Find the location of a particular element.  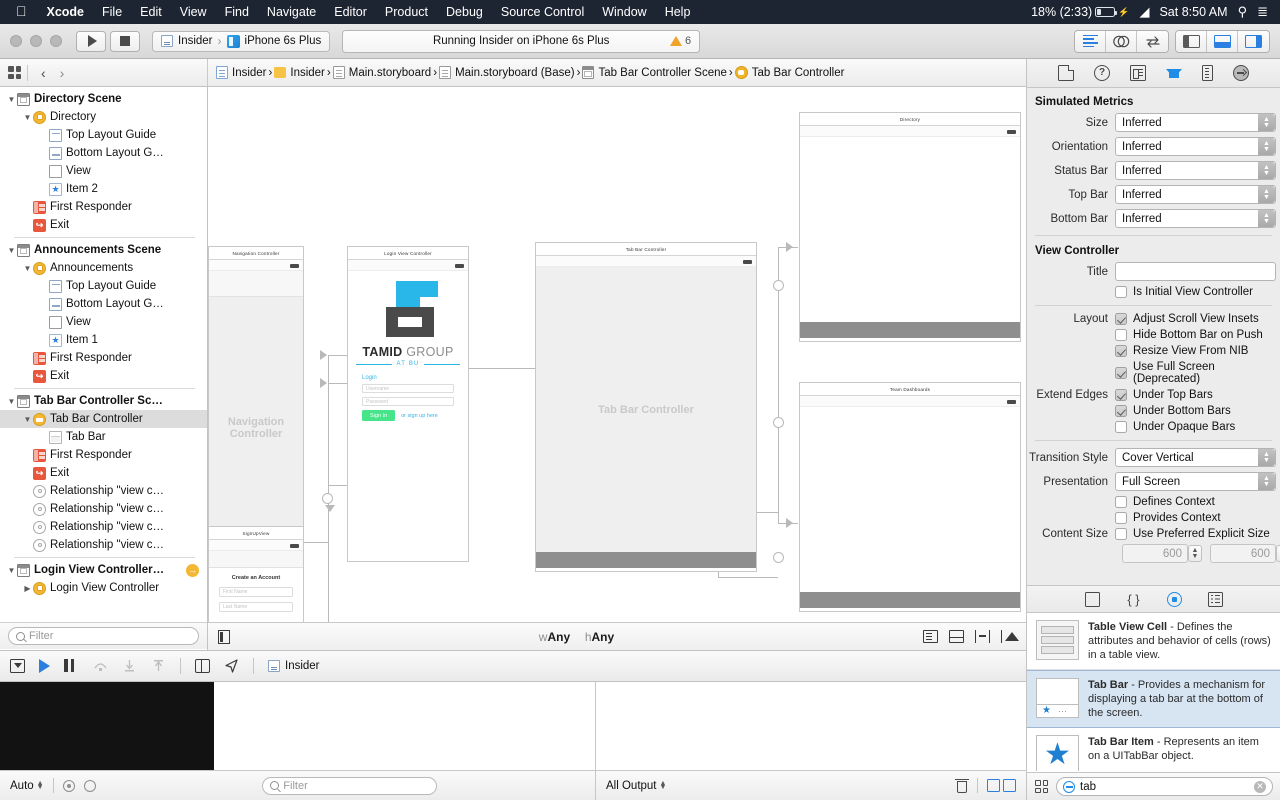

step-over-icon is located at coordinates (100, 666).